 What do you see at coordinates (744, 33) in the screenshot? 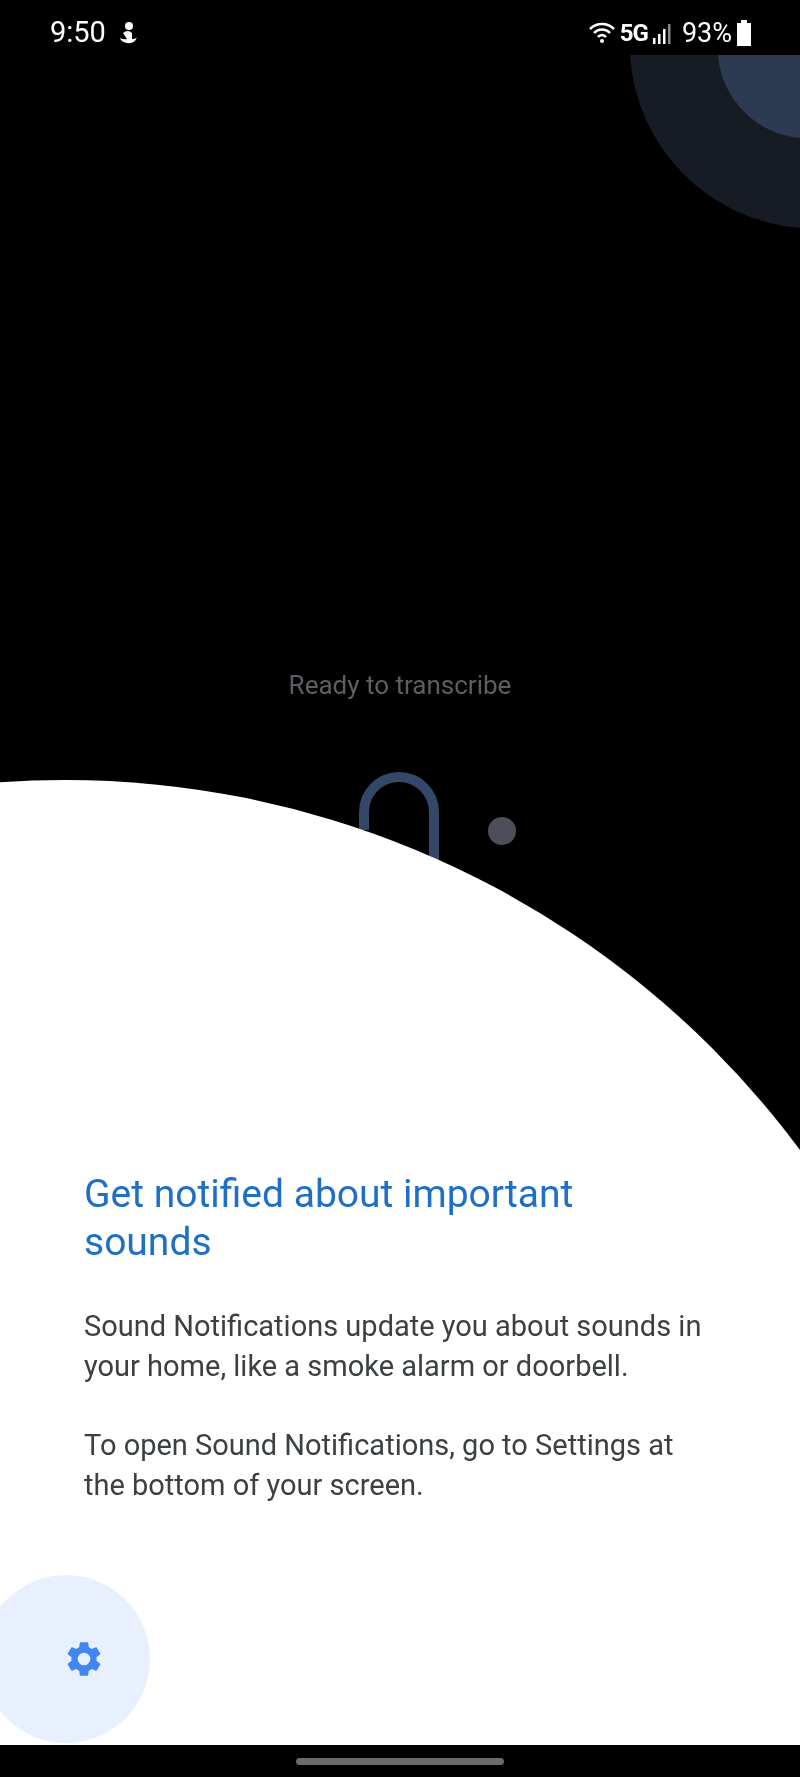
I see `battery-icon` at bounding box center [744, 33].